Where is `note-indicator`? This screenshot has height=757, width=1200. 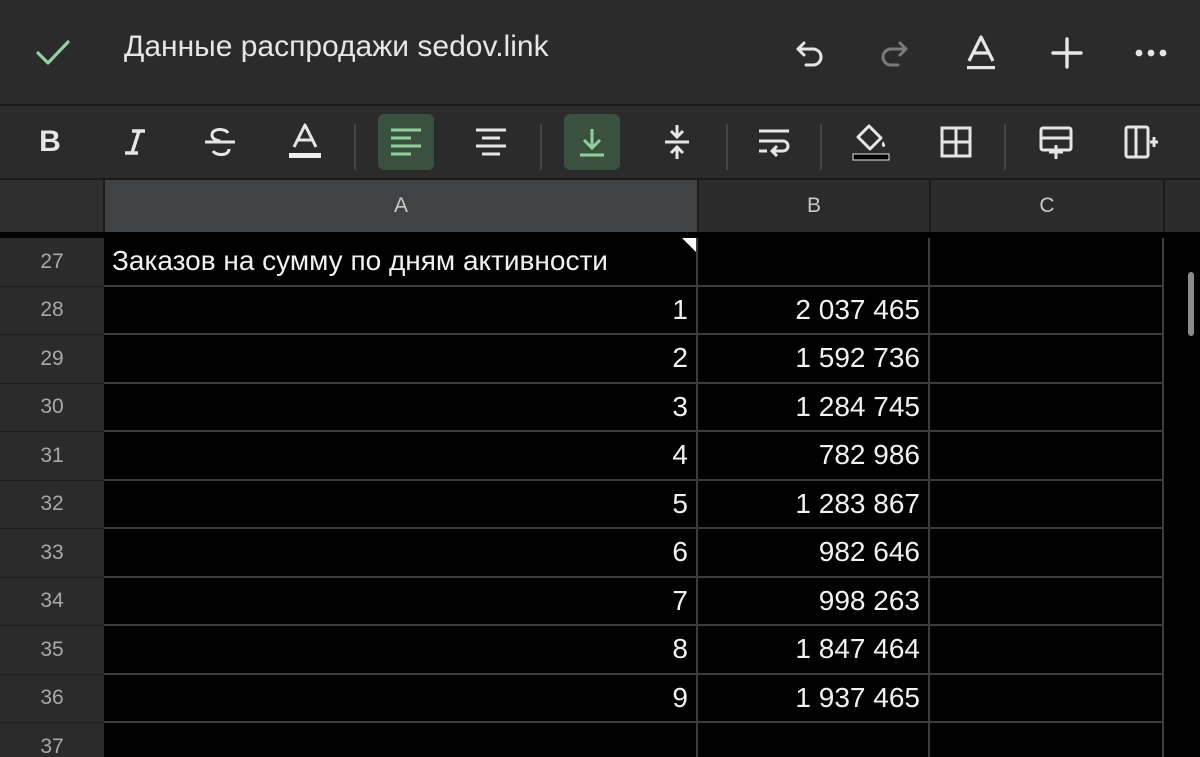
note-indicator is located at coordinates (689, 245).